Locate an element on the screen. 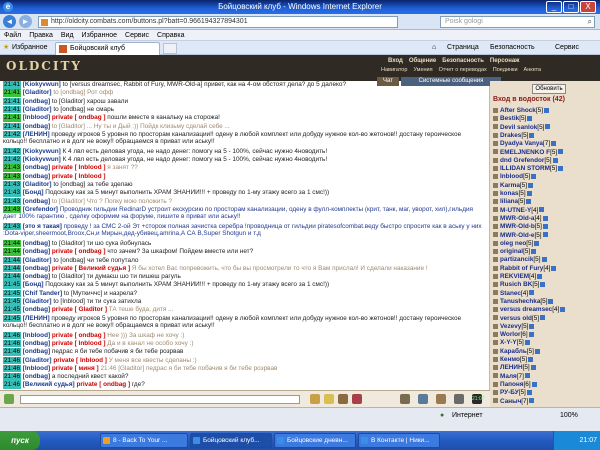 The height and width of the screenshot is (450, 600). home-icon: ⌂ is located at coordinates (434, 48).